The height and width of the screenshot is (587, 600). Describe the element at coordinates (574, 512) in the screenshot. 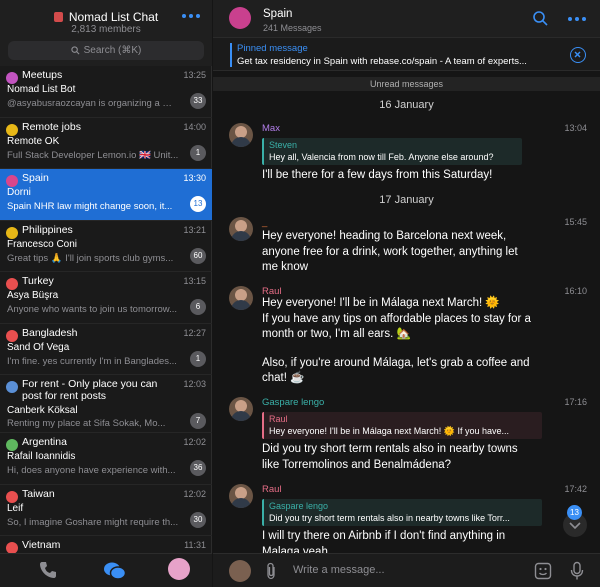

I see `scroll-unread-badge: 13` at that location.